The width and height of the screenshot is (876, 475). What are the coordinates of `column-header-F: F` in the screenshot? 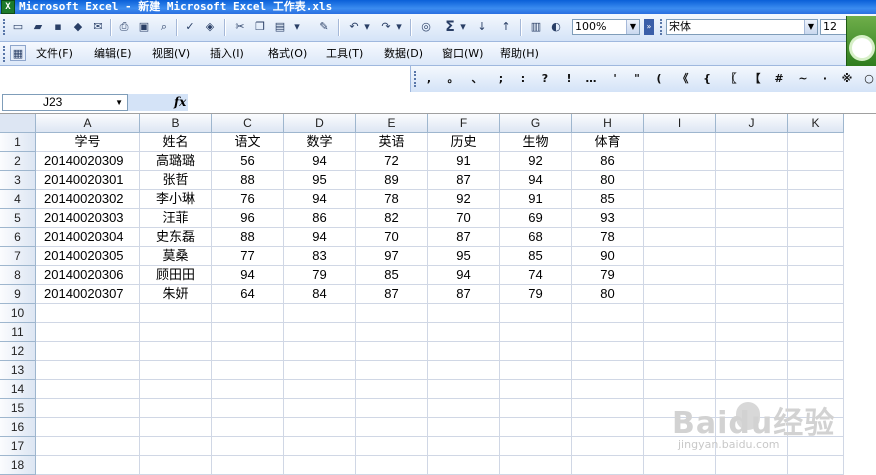 It's located at (464, 123).